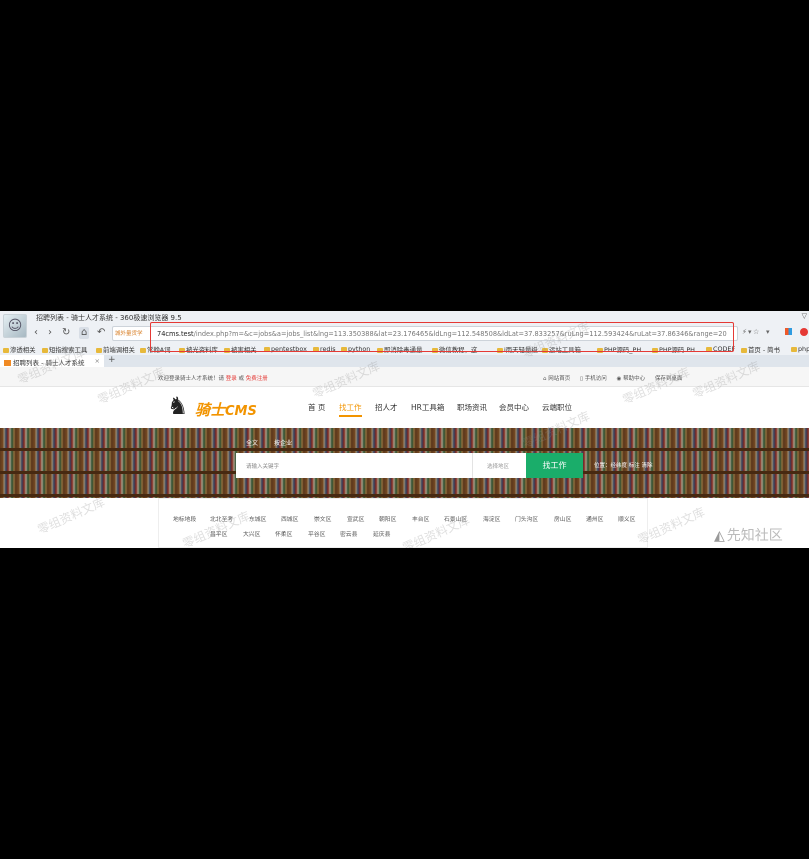 This screenshot has width=809, height=859. I want to click on top-links: ⌂ 网站首页 ▯ 手机访问 ◉ 帮助中心 保存到桌面, so click(614, 378).